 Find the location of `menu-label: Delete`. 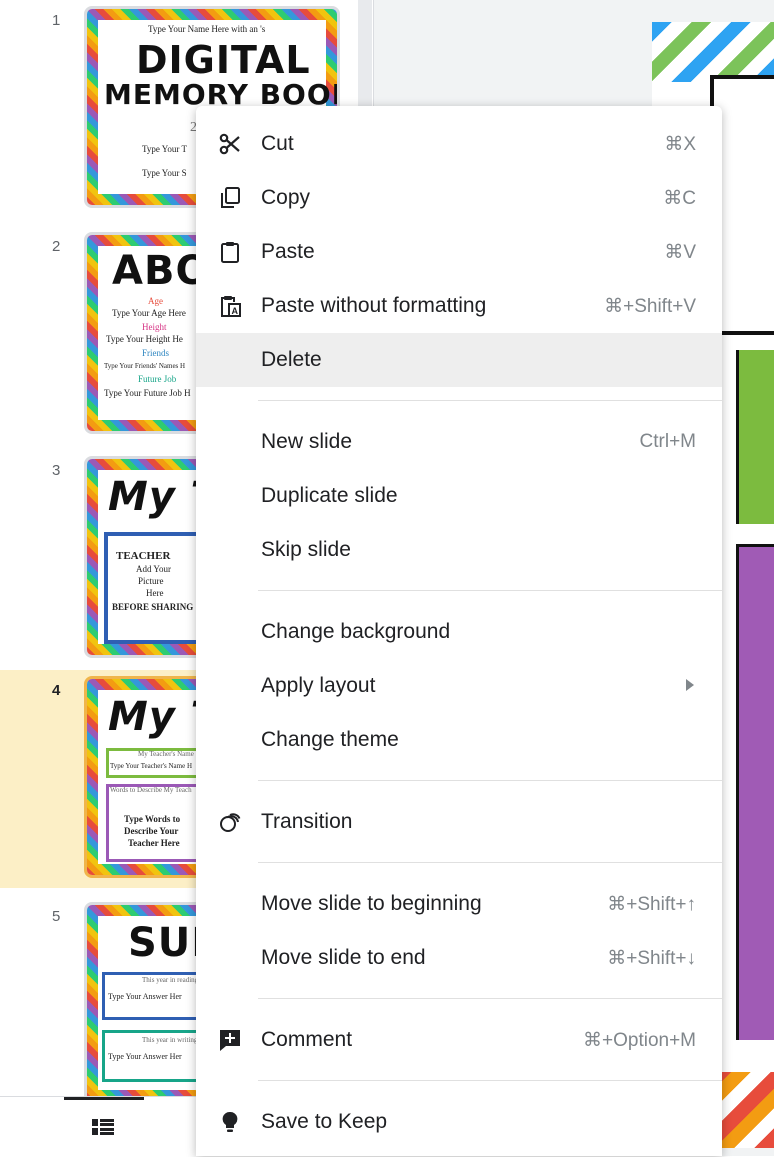

menu-label: Delete is located at coordinates (291, 359).